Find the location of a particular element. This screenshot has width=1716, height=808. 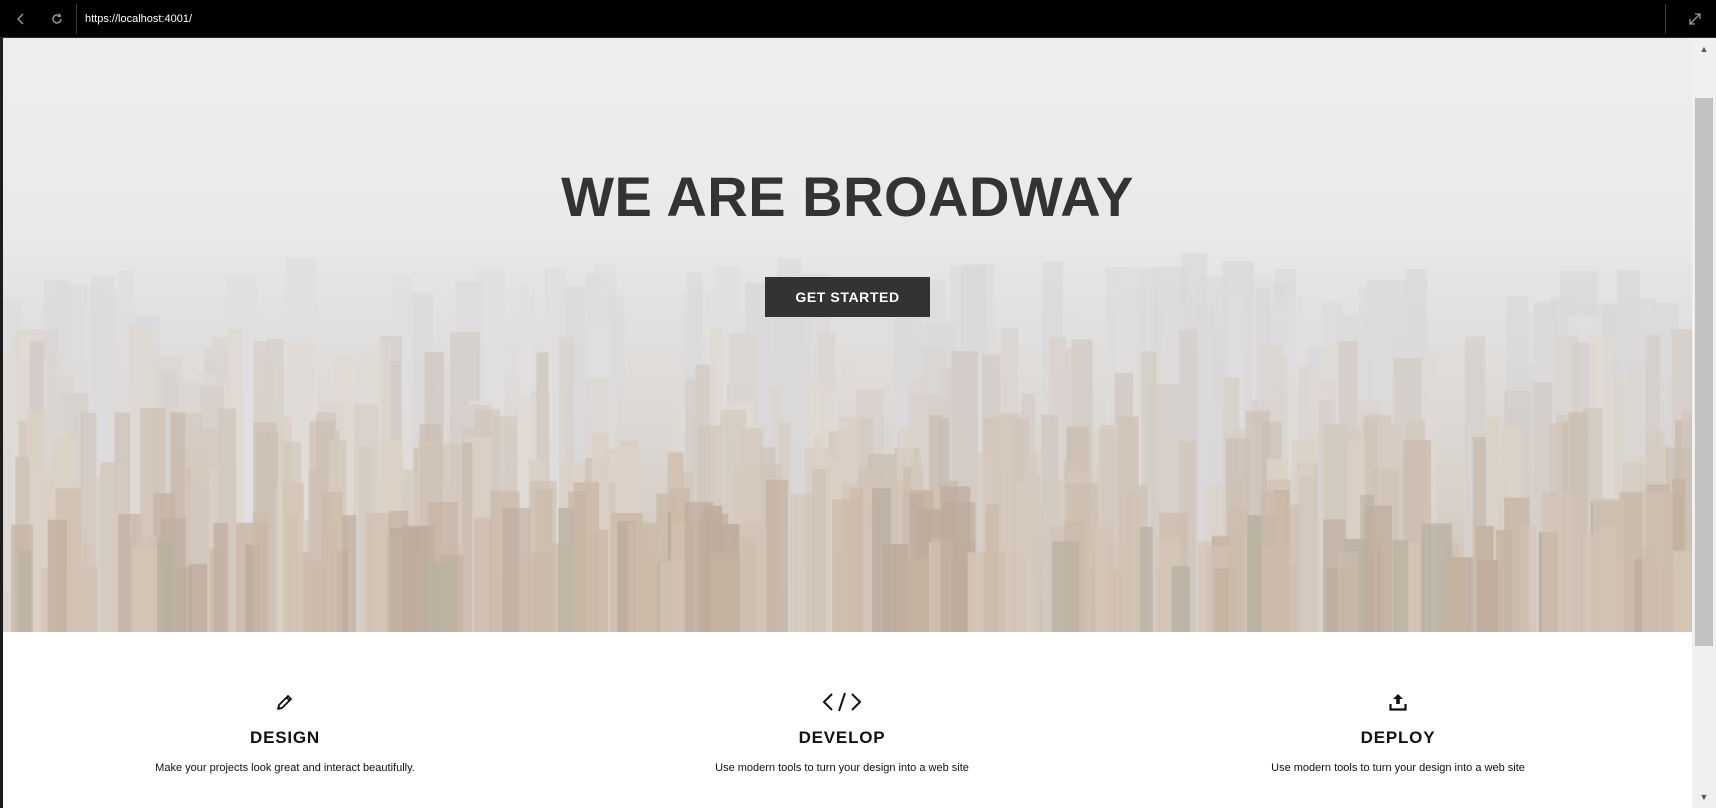

reload-button is located at coordinates (57, 19).